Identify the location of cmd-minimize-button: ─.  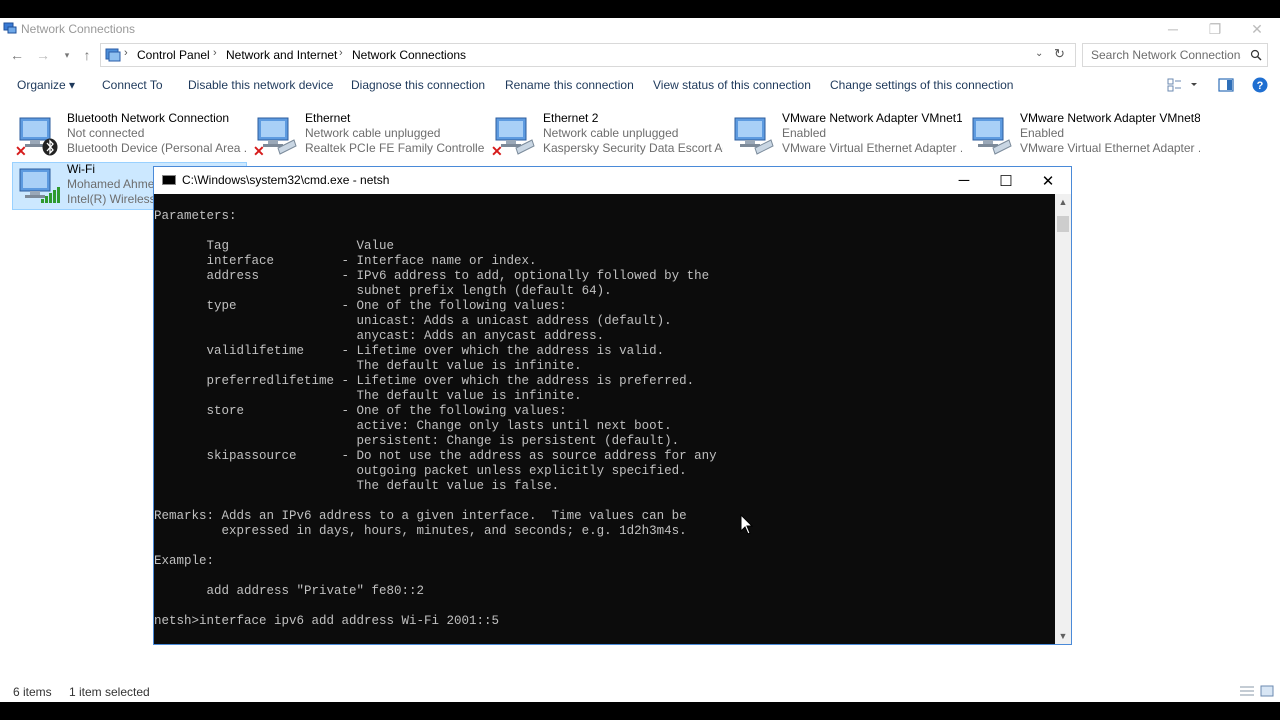
(964, 180).